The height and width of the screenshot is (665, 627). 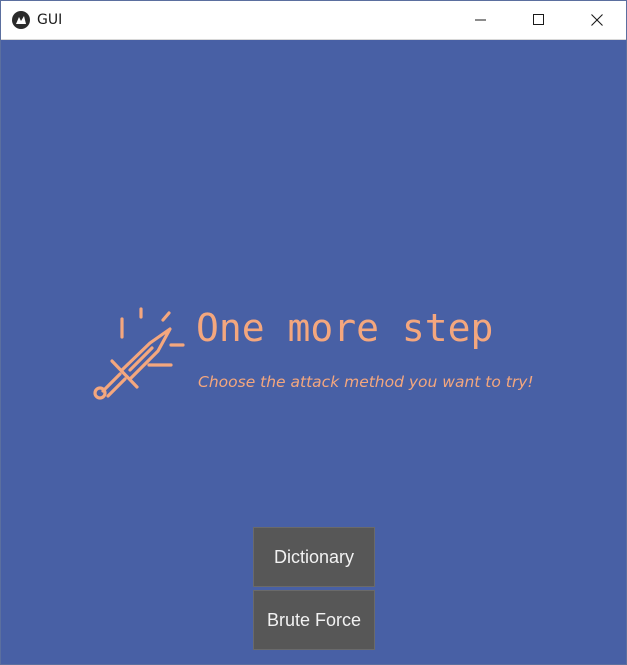 What do you see at coordinates (21, 20) in the screenshot?
I see `kivy-logo-icon` at bounding box center [21, 20].